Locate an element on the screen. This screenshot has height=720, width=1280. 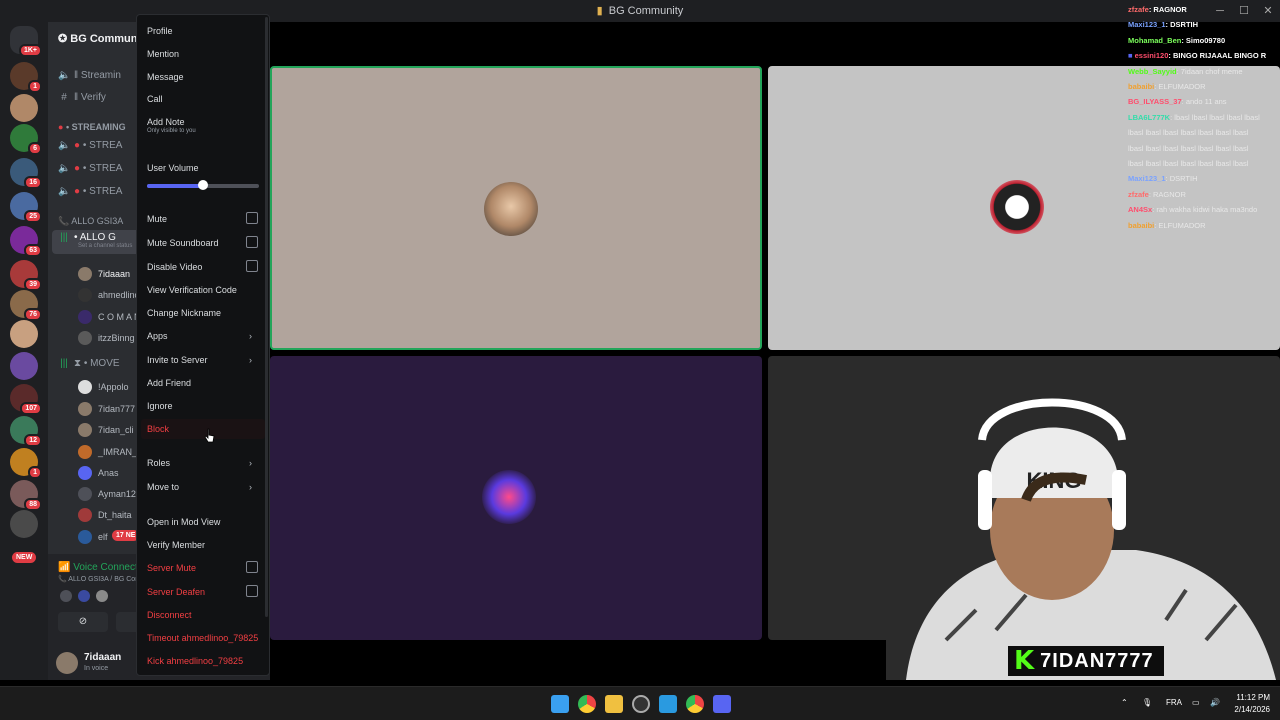
menu-item-open-mod-view: Open in Mod View is located at coordinates (183, 522).